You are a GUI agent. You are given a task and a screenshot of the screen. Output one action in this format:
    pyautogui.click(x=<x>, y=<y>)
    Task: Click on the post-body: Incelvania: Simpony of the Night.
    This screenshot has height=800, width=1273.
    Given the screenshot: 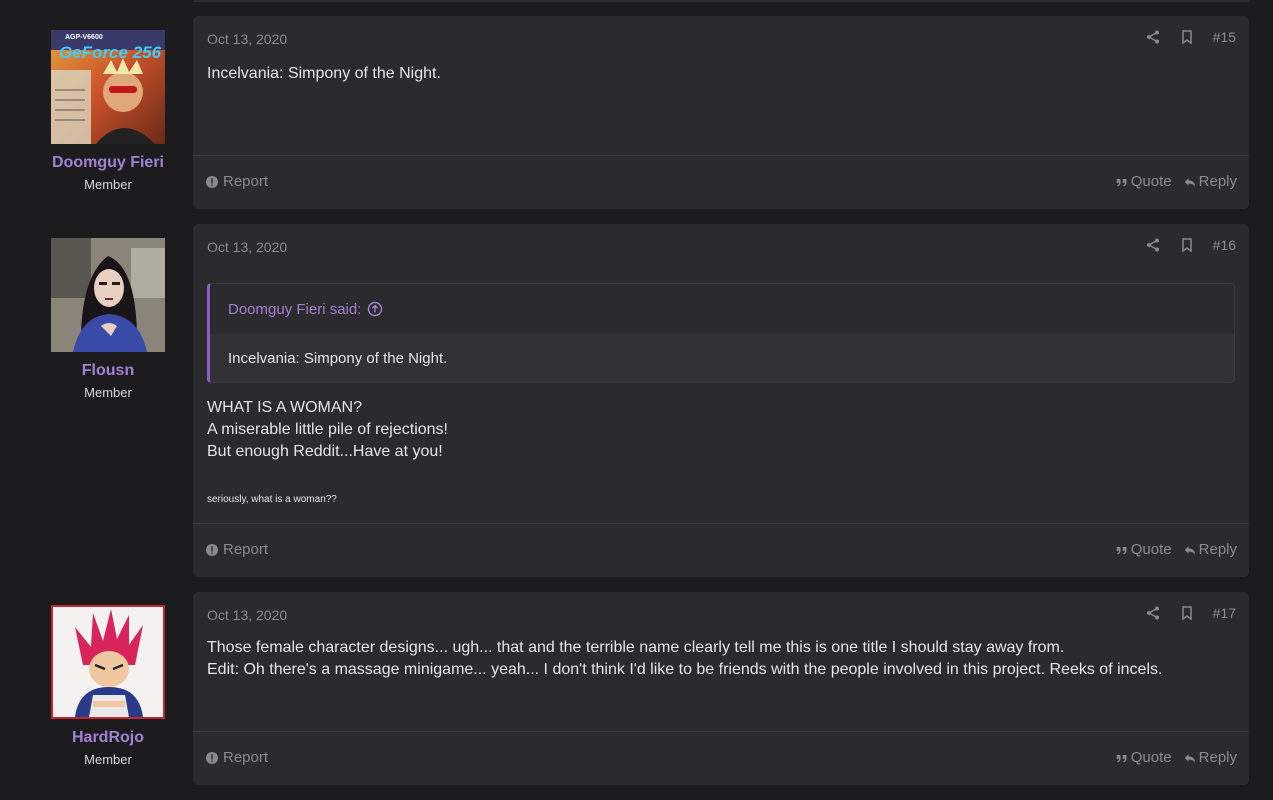 What is the action you would take?
    pyautogui.click(x=721, y=74)
    